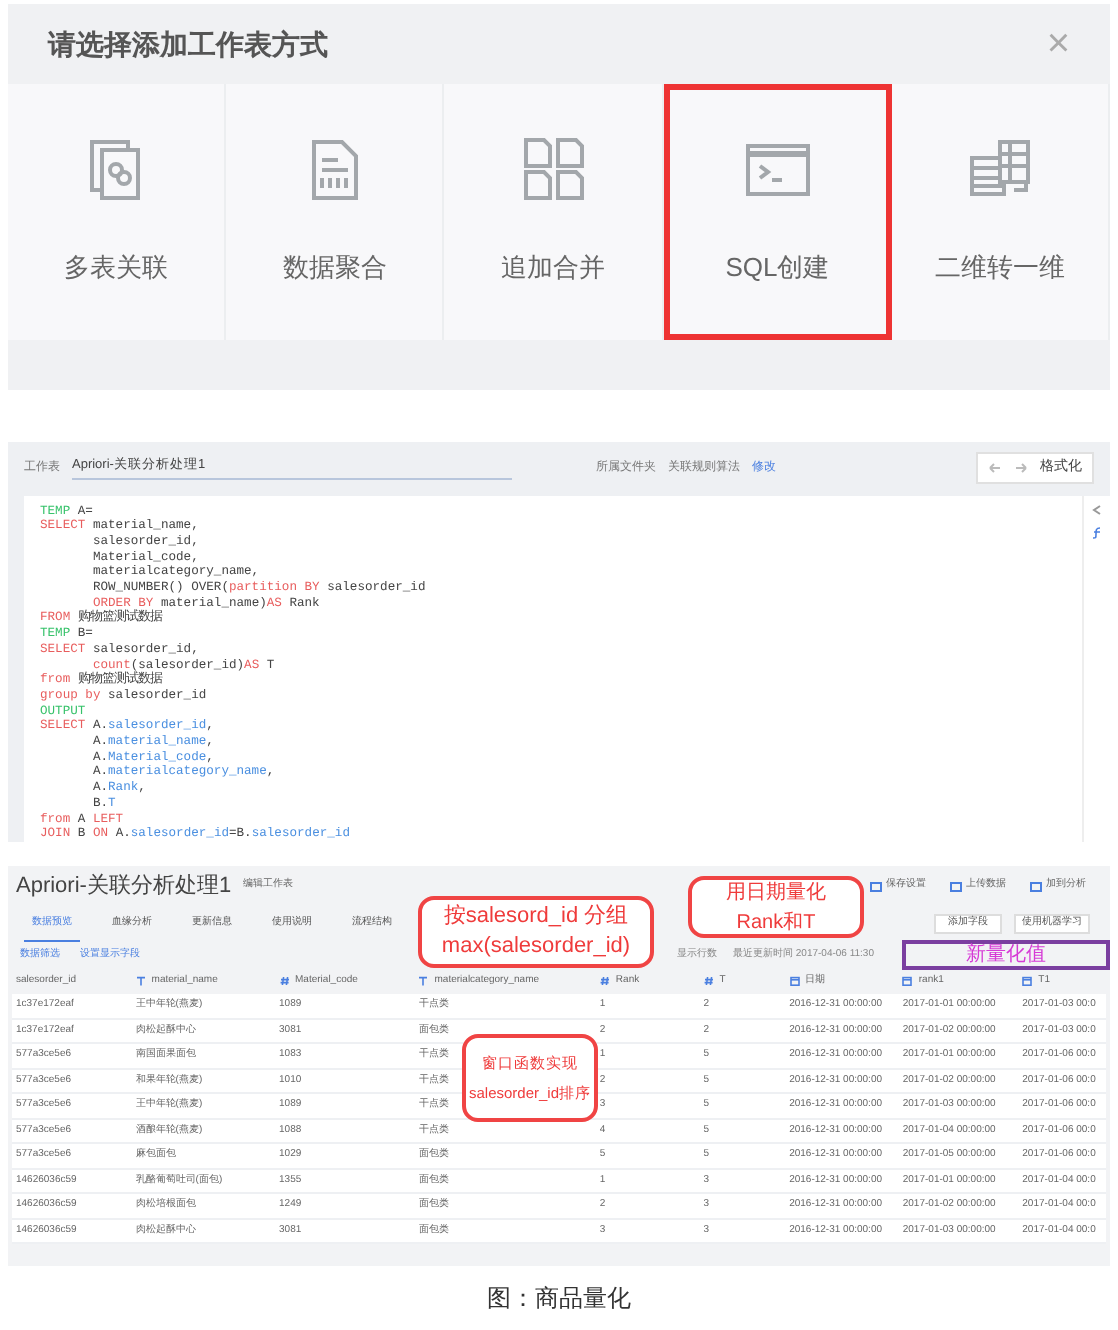 The width and height of the screenshot is (1118, 1330). Describe the element at coordinates (1097, 532) in the screenshot. I see `function-icon` at that location.